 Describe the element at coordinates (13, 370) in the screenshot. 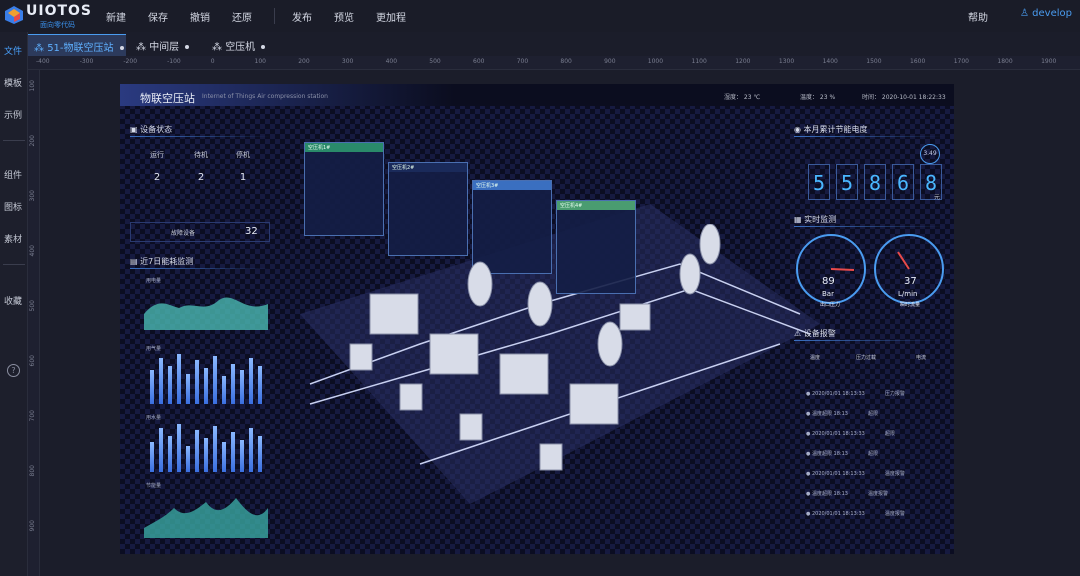

I see `help-icon: ?` at that location.